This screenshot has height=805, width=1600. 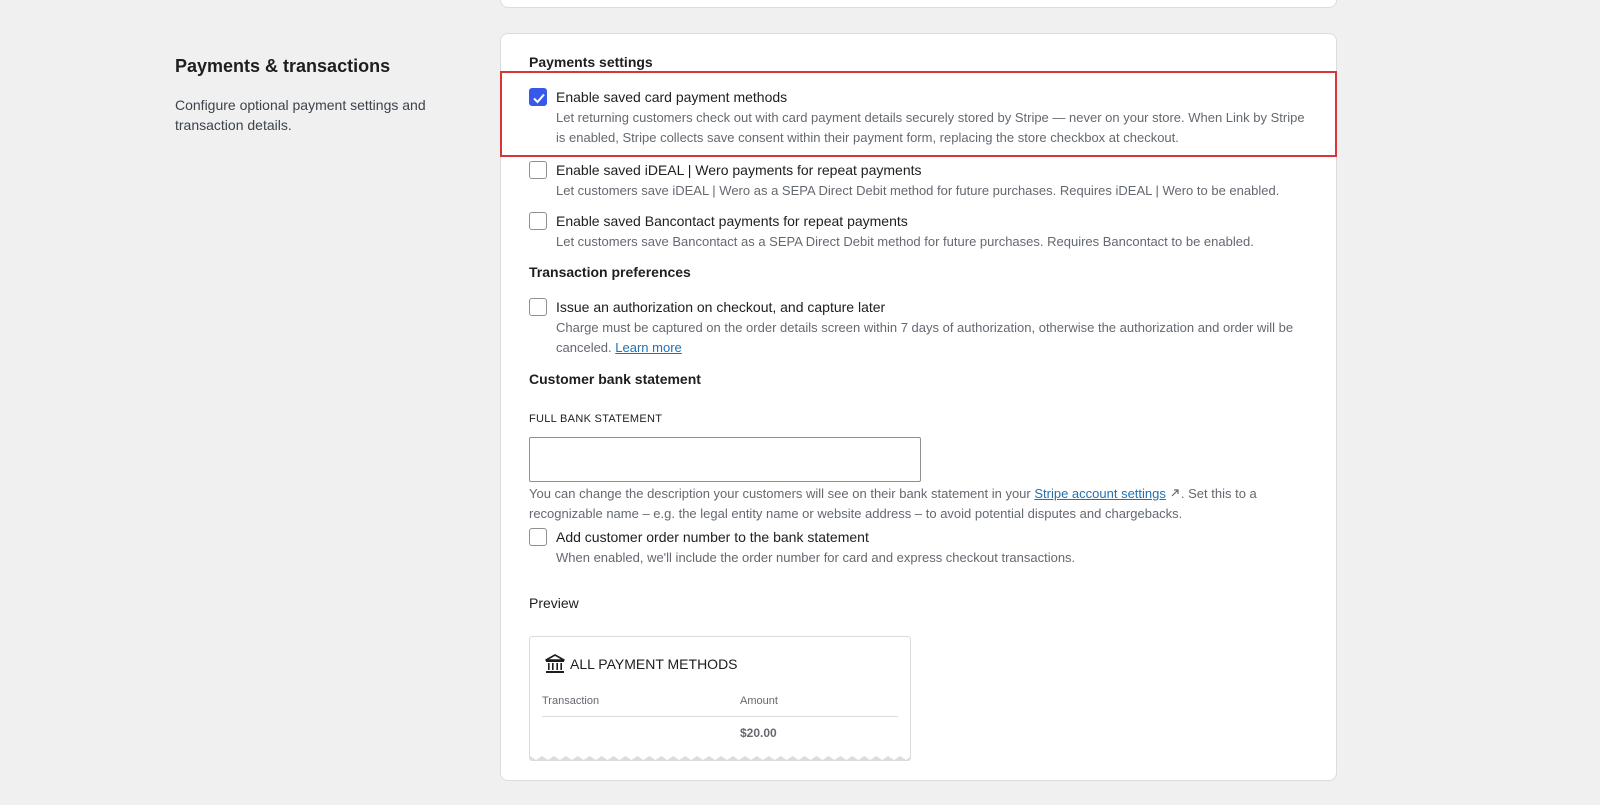 I want to click on bank-icon, so click(x=555, y=663).